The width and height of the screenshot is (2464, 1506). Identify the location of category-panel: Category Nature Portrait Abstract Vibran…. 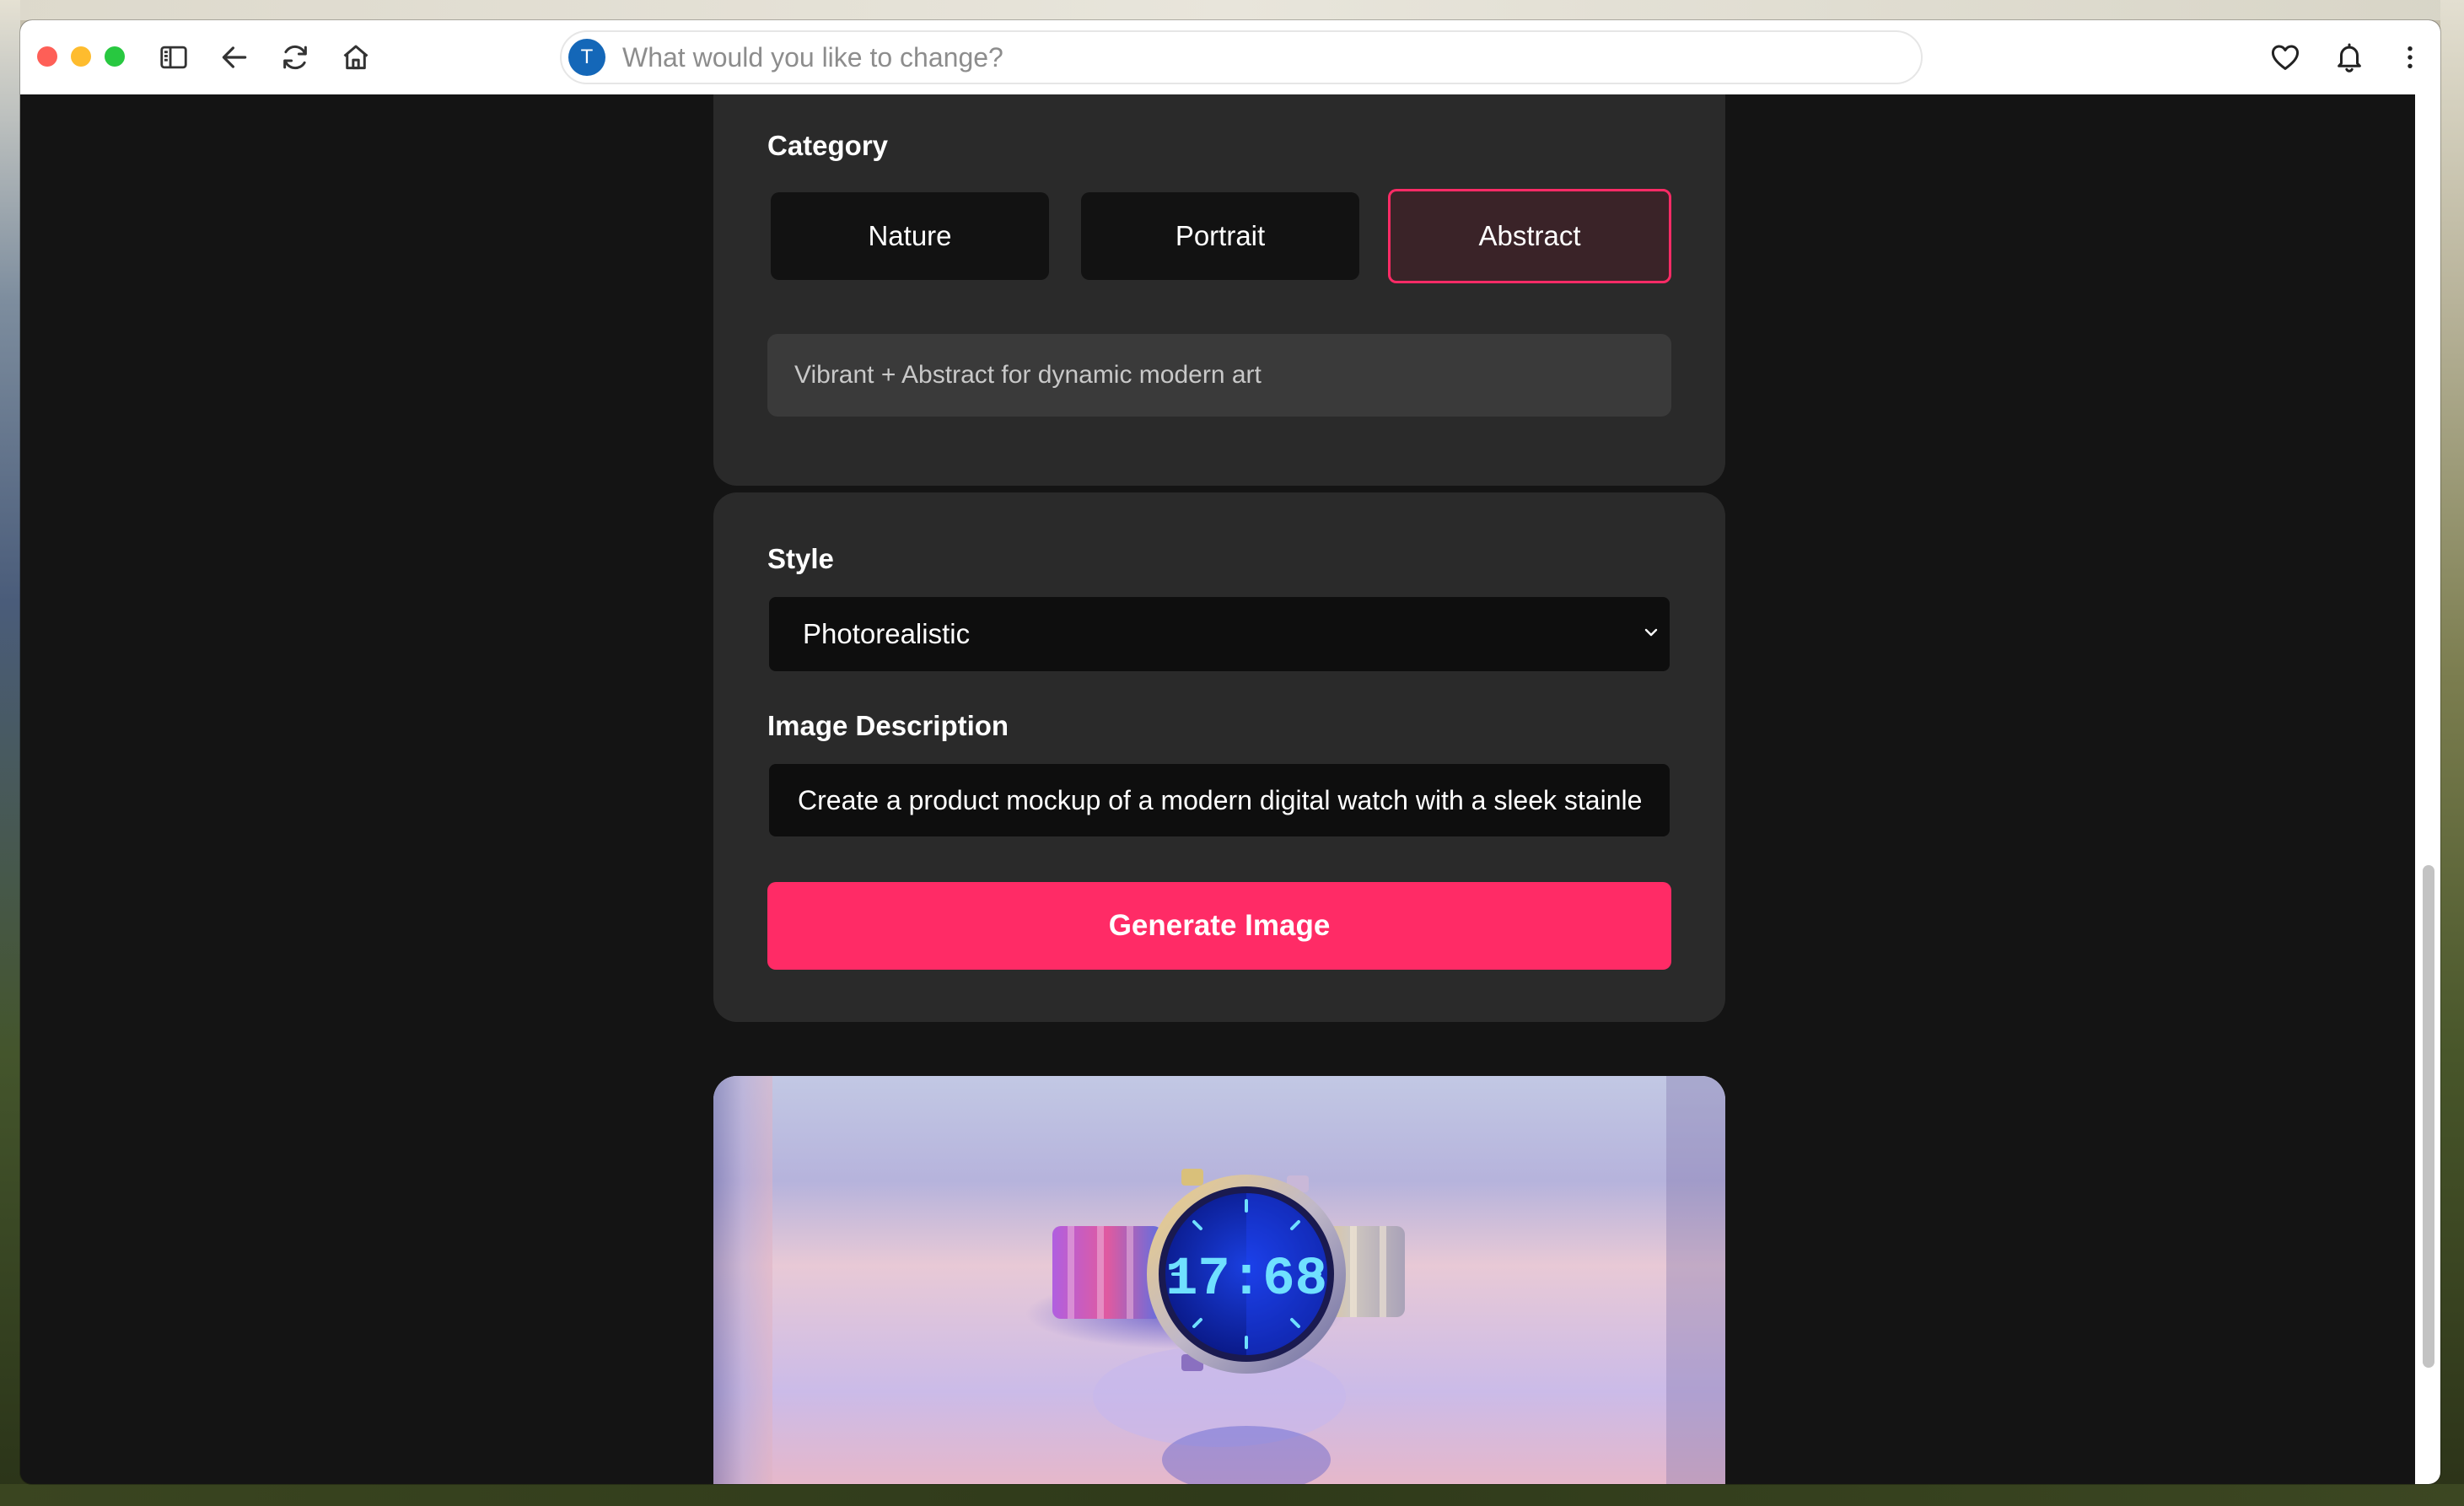
(1219, 290).